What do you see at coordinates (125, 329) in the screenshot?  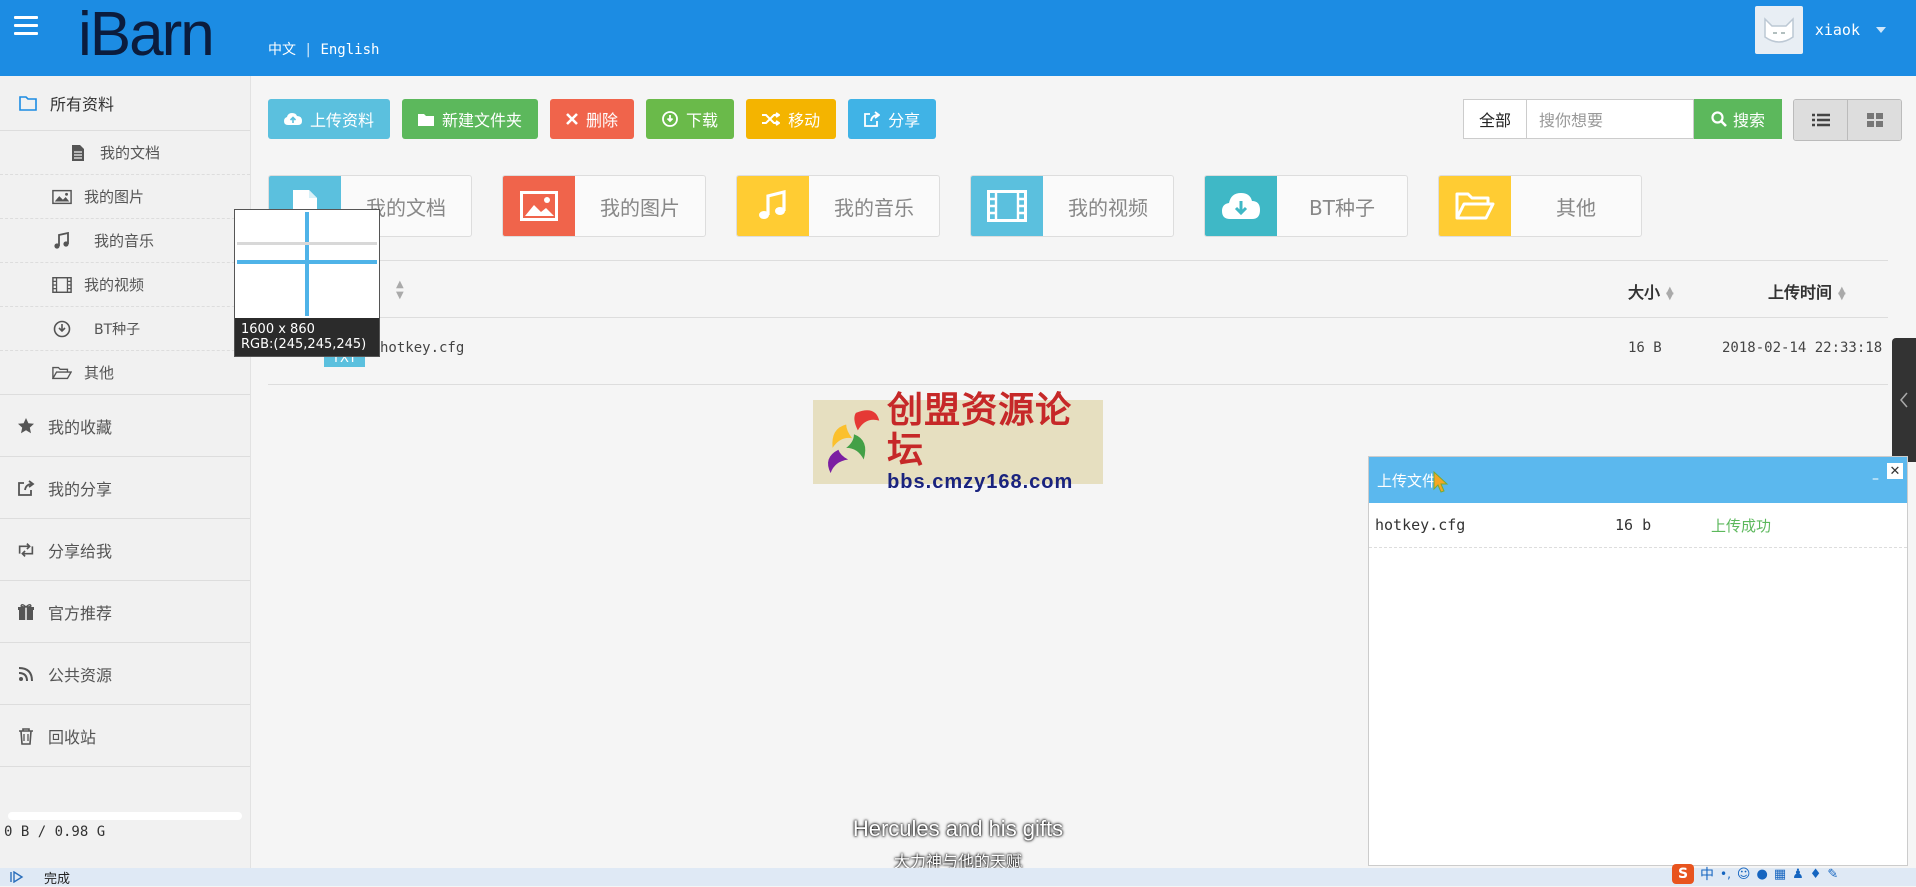 I see `sidebar-sub-bt: BT种子` at bounding box center [125, 329].